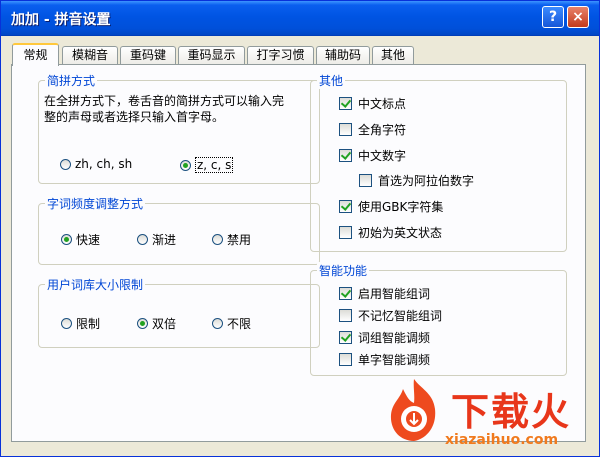 The width and height of the screenshot is (600, 457). Describe the element at coordinates (104, 164) in the screenshot. I see `jianpin-option-label: zh, ch, sh` at that location.